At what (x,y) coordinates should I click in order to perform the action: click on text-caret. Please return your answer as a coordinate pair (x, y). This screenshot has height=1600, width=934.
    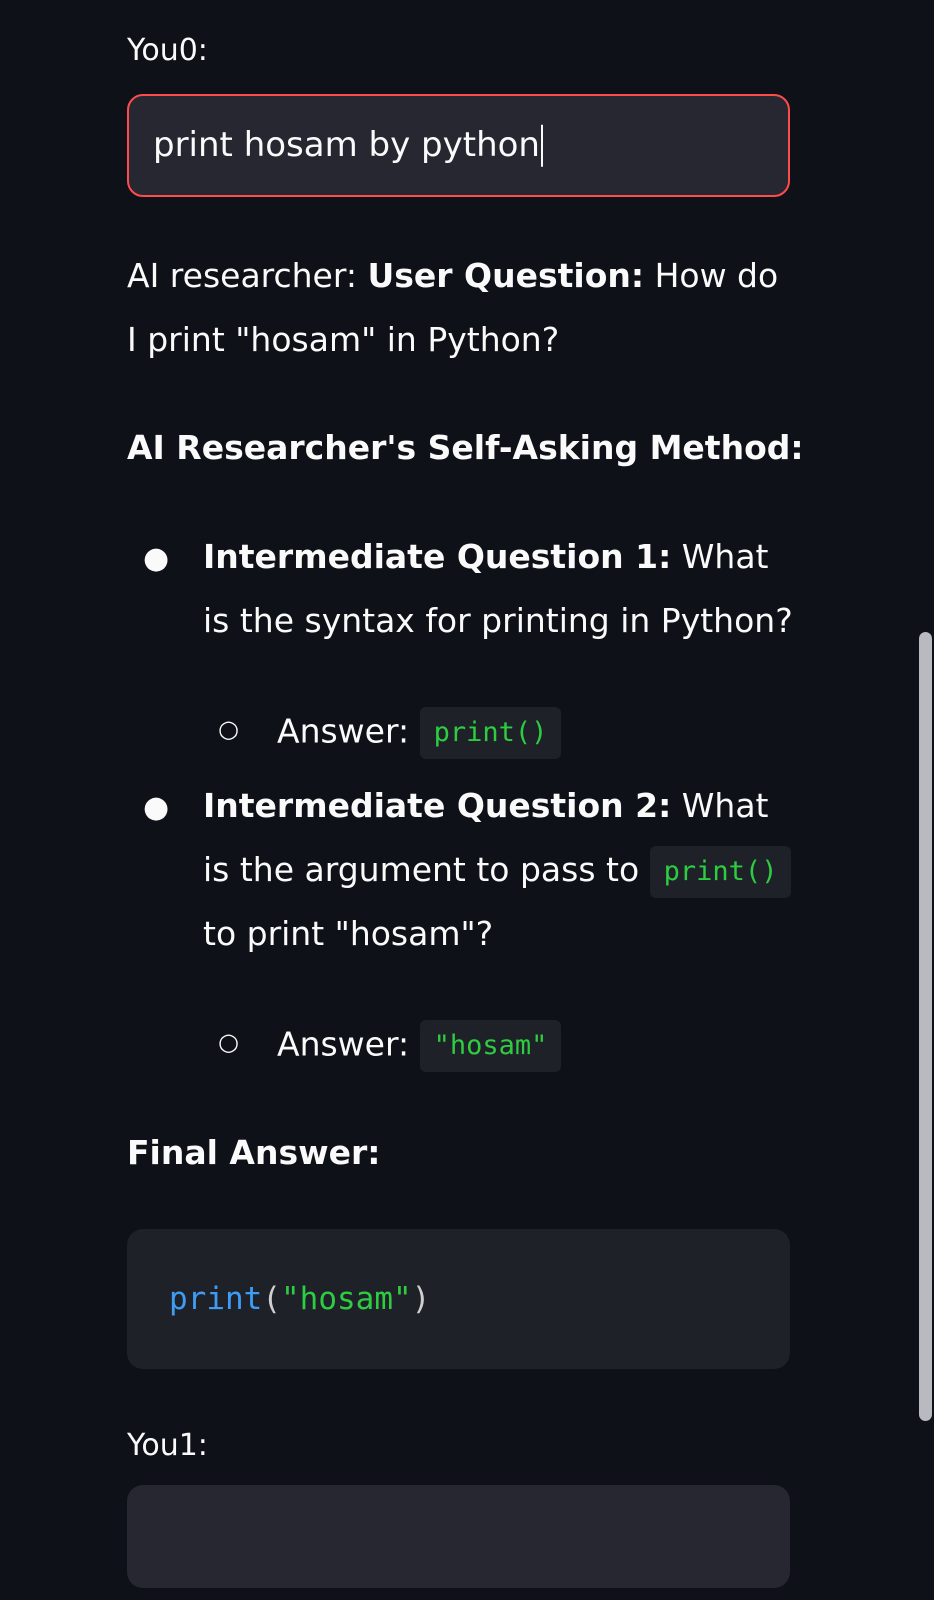
    Looking at the image, I should click on (541, 145).